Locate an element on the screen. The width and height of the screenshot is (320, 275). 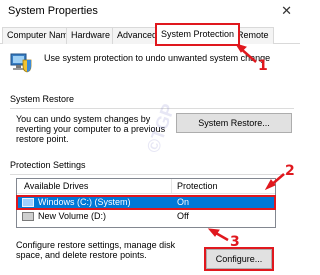
drive-row-c: Windows (C:) (System) On is located at coordinates (146, 202).